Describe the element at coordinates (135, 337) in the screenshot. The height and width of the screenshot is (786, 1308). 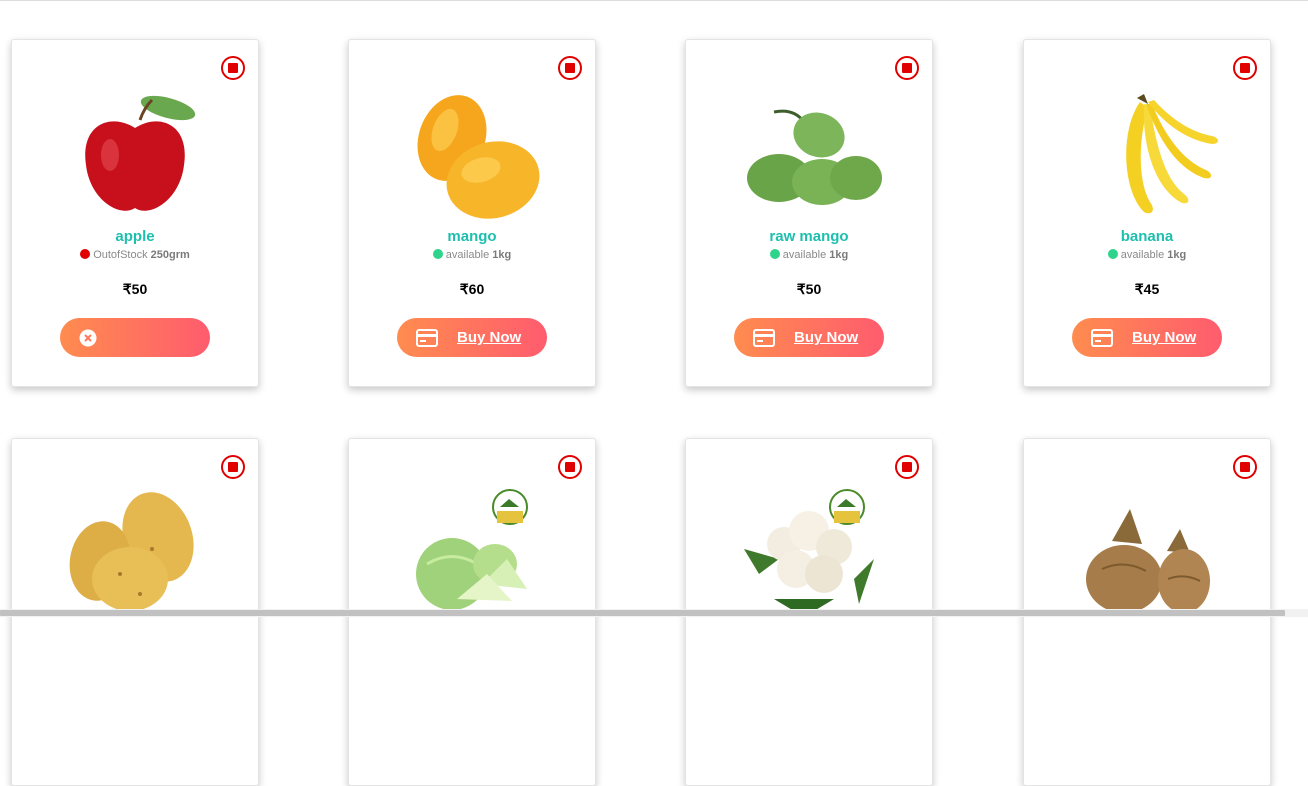
I see `out-of-stock-button` at that location.